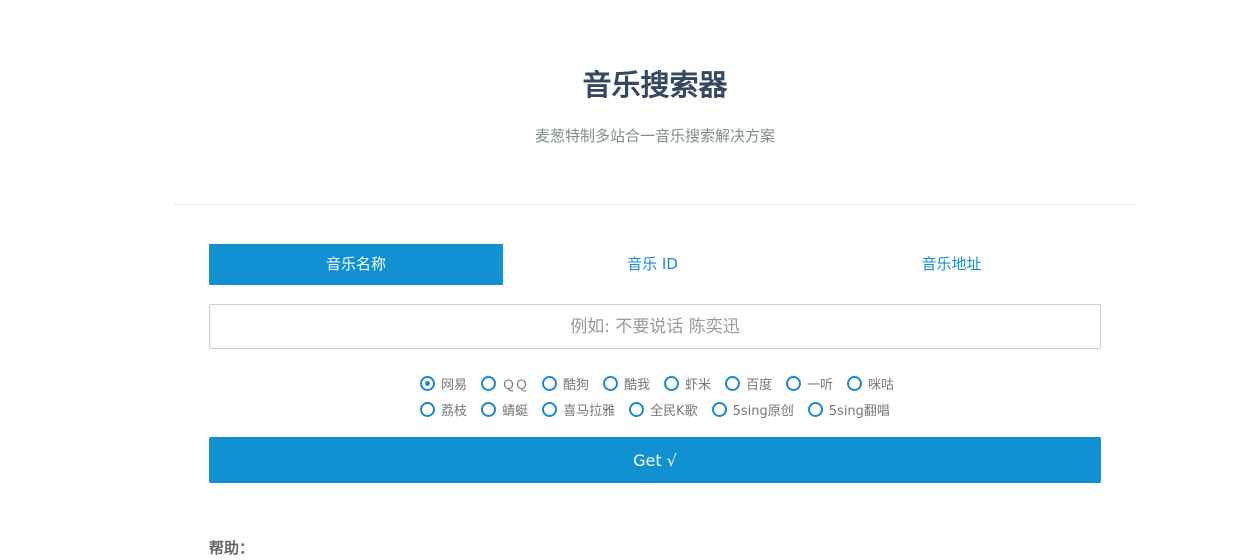 The width and height of the screenshot is (1254, 560). I want to click on source-radio: ＱＱ, so click(504, 383).